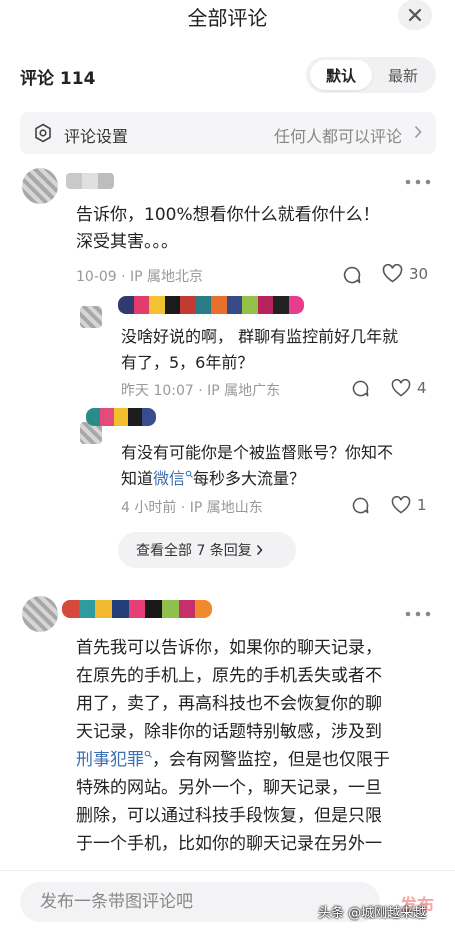  What do you see at coordinates (228, 228) in the screenshot?
I see `comment-text: 告诉你，100%想看你什么就看你什么！ 深受其害。。。` at bounding box center [228, 228].